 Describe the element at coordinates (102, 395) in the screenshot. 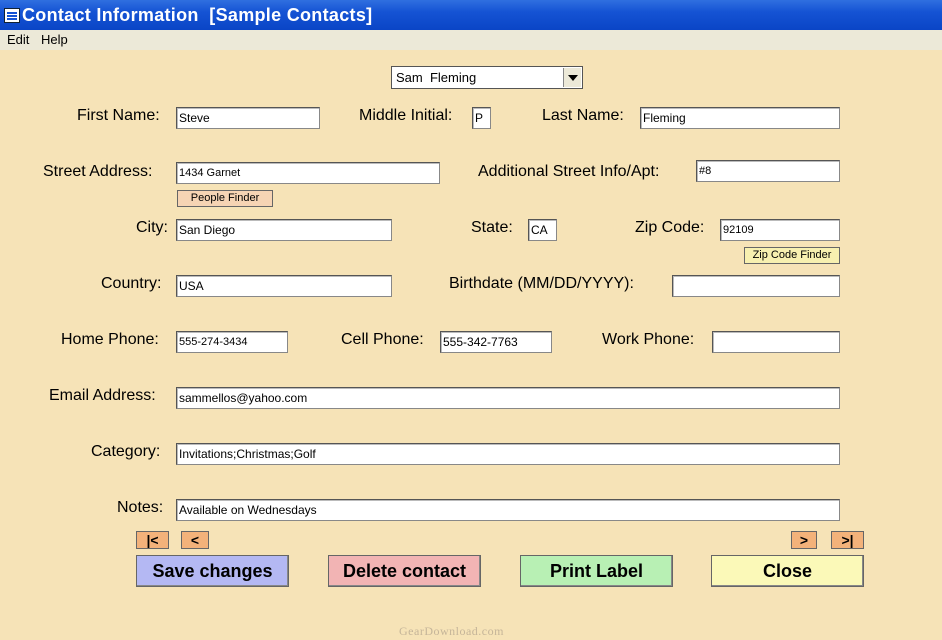

I see `email-address-label: Email Address:` at that location.